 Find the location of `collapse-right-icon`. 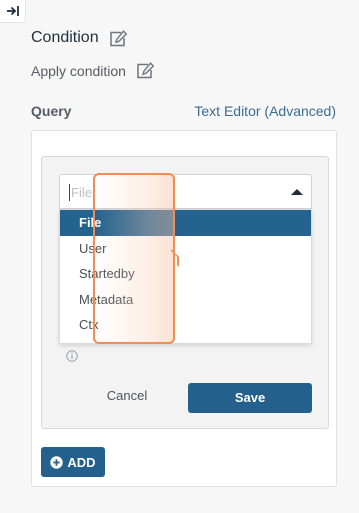

collapse-right-icon is located at coordinates (13, 11).